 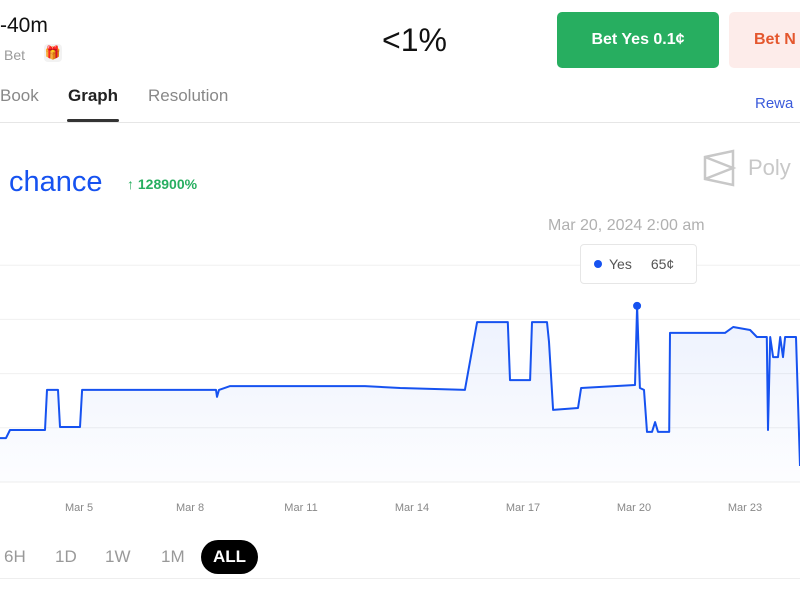 What do you see at coordinates (24, 25) in the screenshot?
I see `market-title: -40m` at bounding box center [24, 25].